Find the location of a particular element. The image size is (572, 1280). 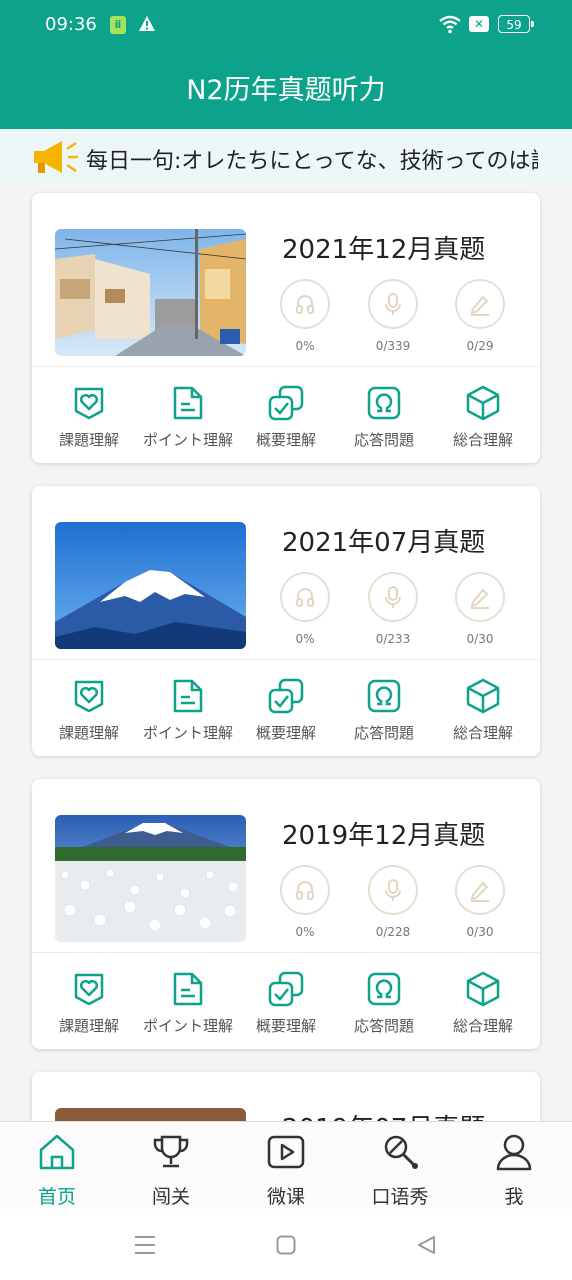

partial-photo is located at coordinates (150, 1114).